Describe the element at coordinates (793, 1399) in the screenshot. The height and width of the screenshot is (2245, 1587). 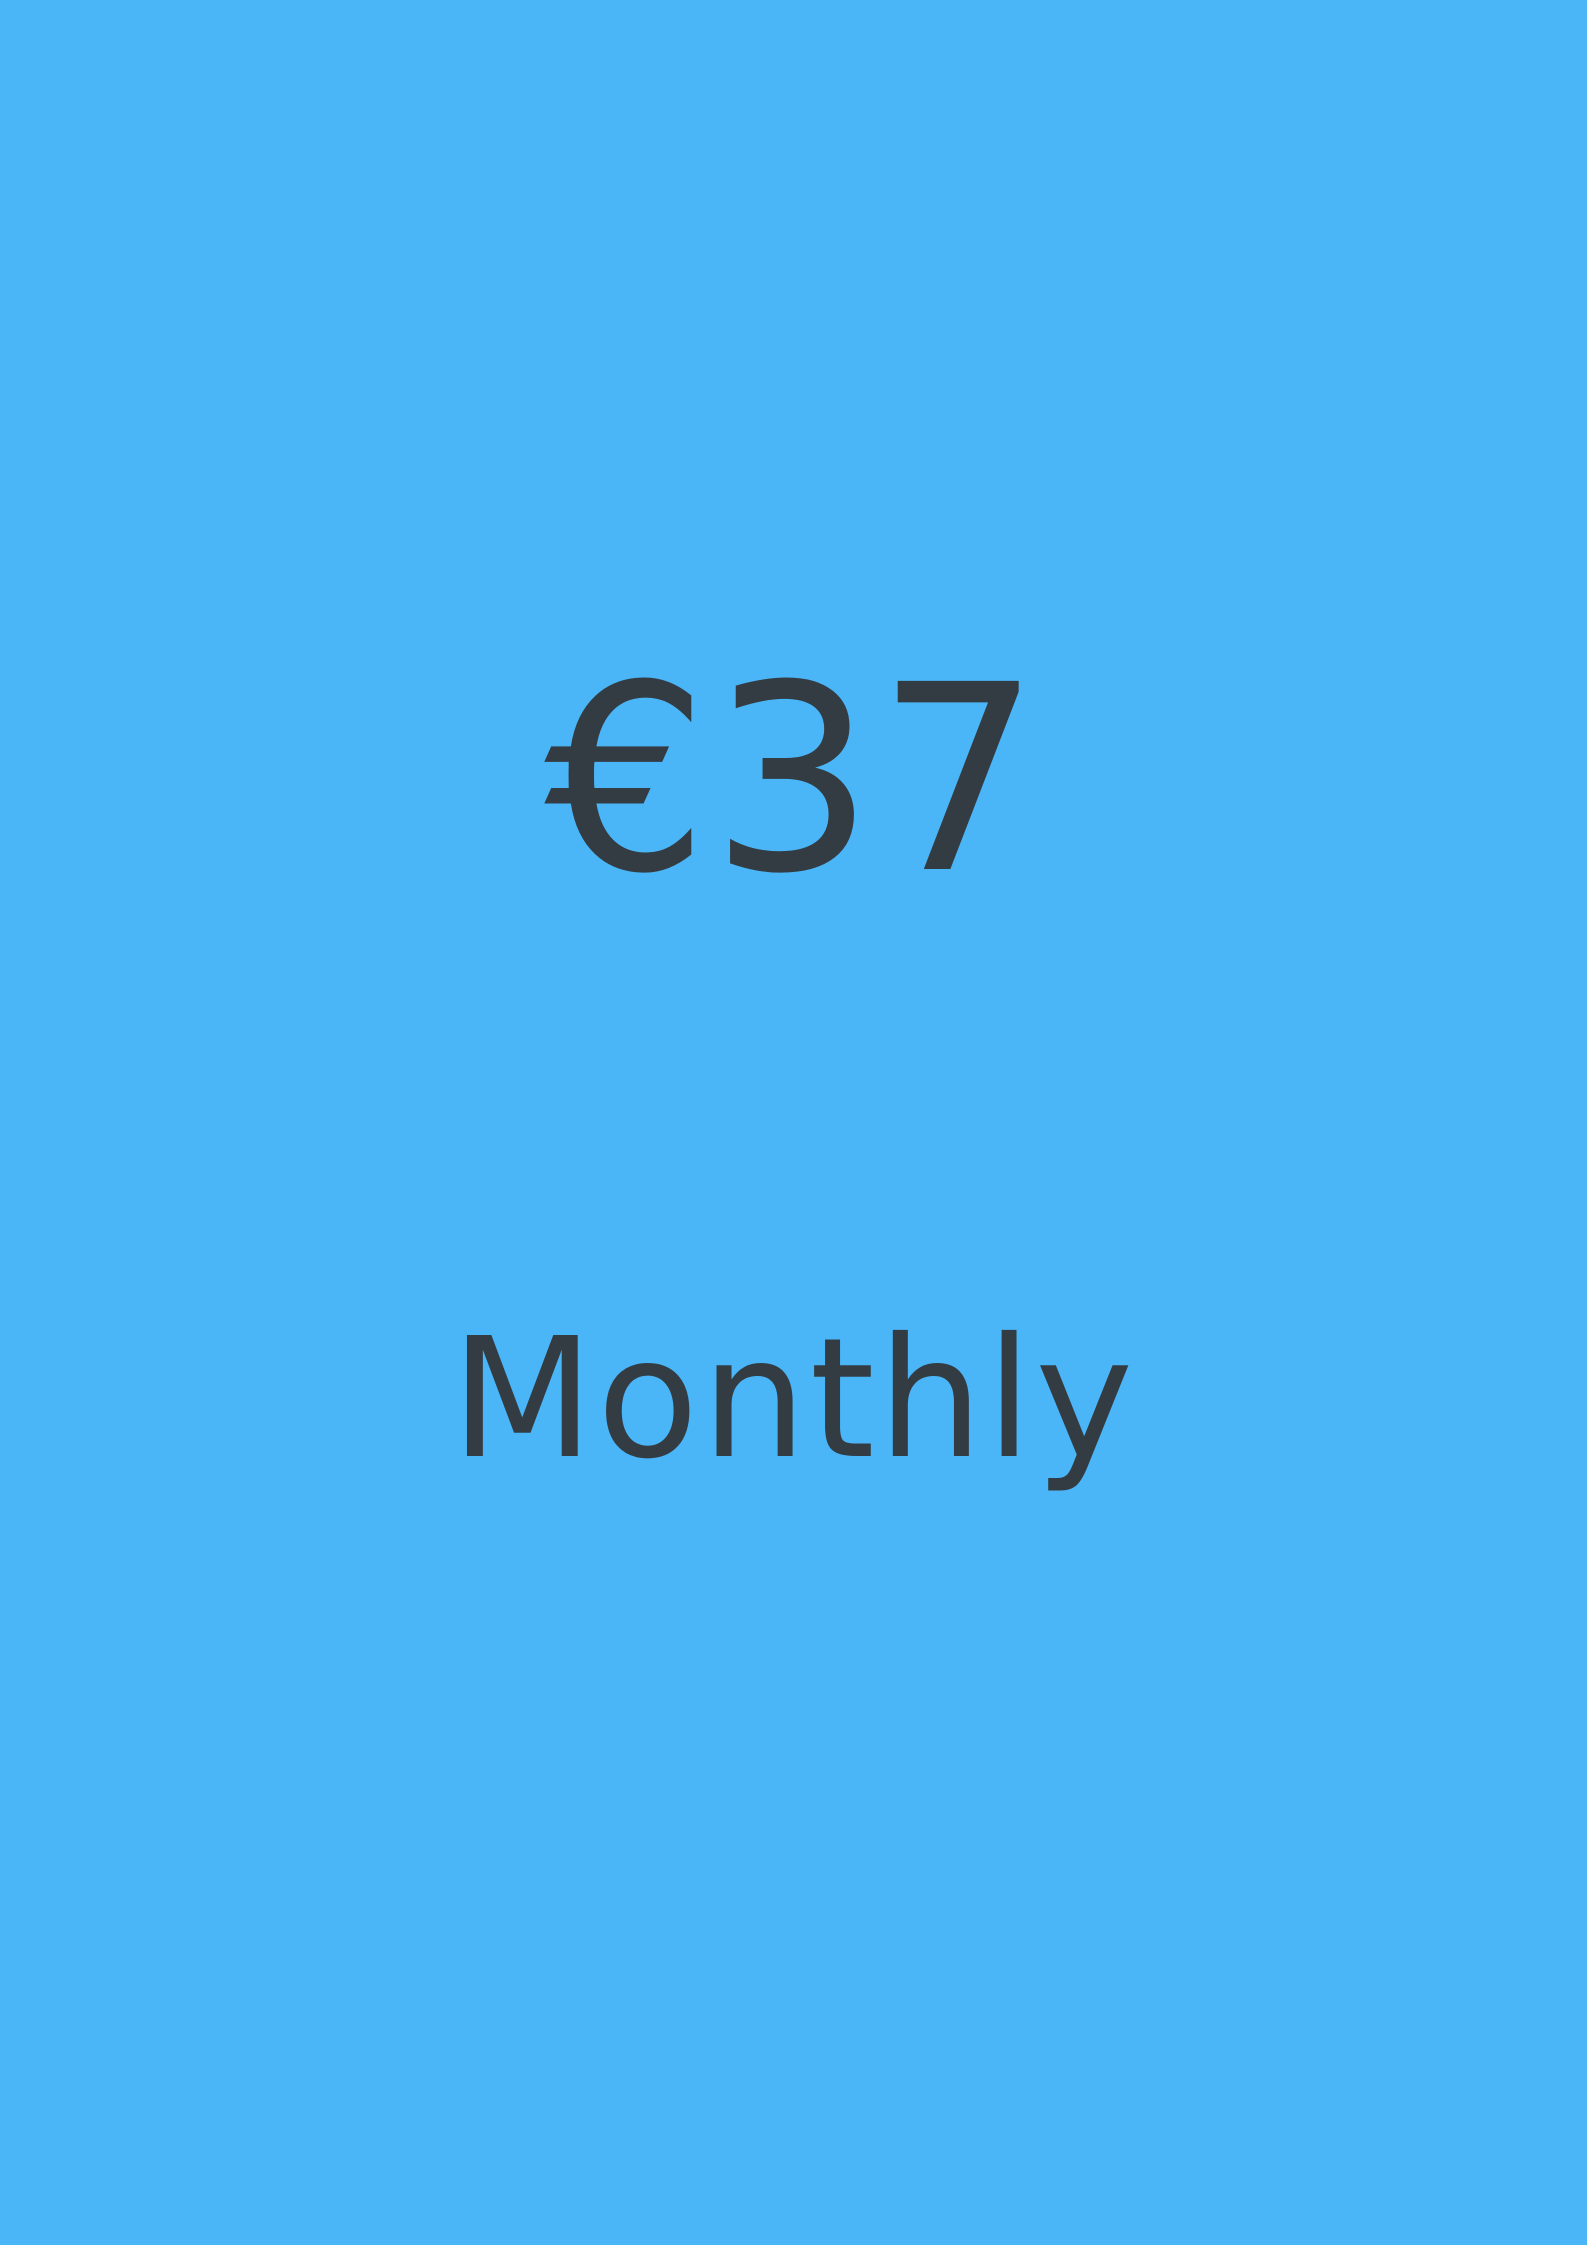
I see `billing-period-label: Monthly` at that location.